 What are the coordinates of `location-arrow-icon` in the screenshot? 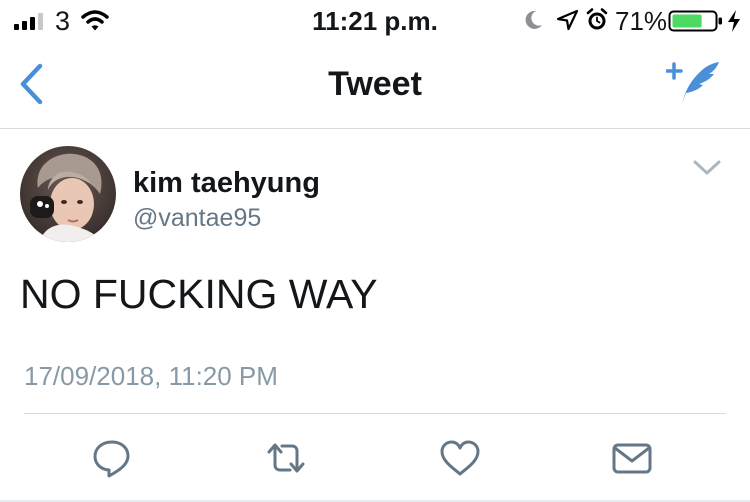 It's located at (567, 20).